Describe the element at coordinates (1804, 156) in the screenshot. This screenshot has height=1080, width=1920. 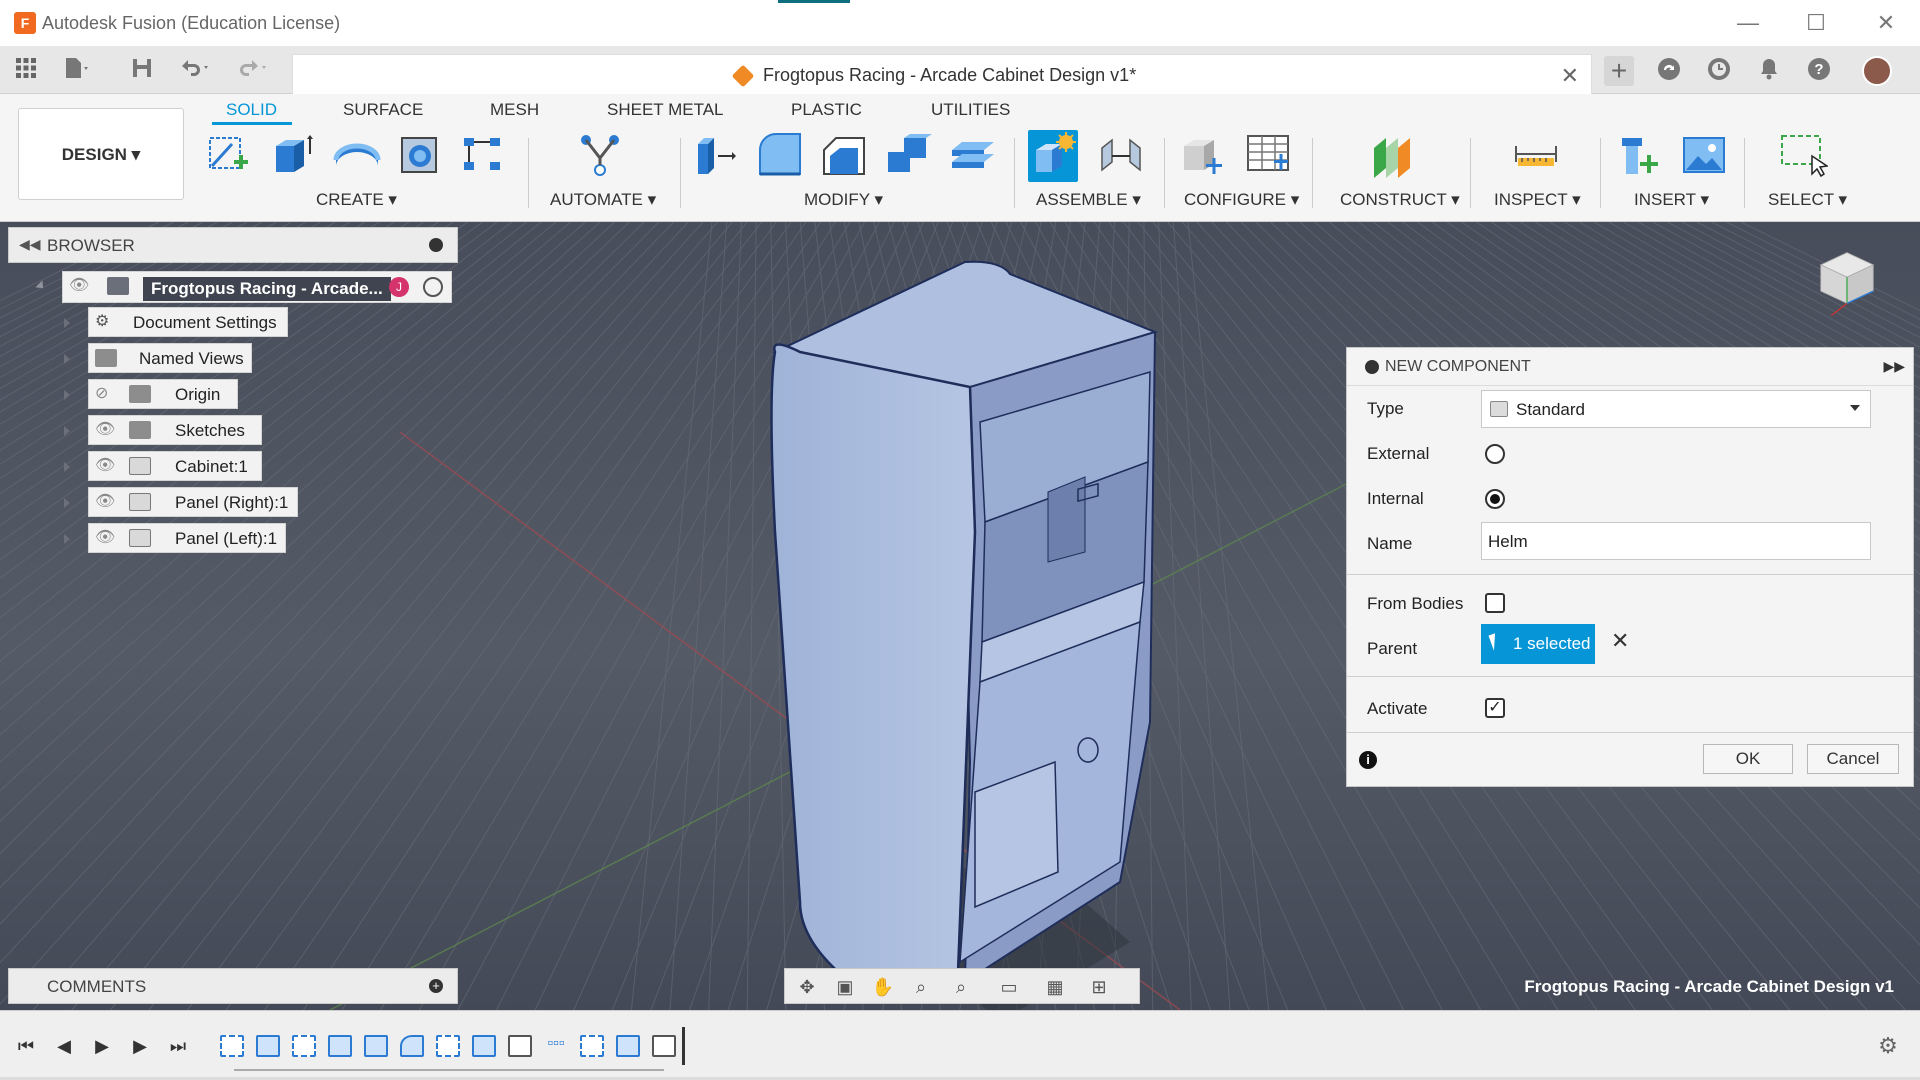
I see `window-select-icon` at that location.